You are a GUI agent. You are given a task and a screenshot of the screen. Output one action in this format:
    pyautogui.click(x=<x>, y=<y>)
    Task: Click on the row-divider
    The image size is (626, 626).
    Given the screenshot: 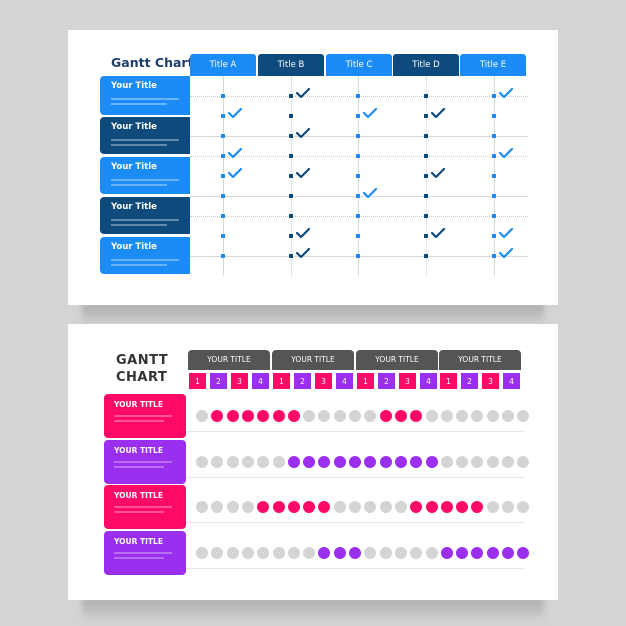 What is the action you would take?
    pyautogui.click(x=355, y=568)
    